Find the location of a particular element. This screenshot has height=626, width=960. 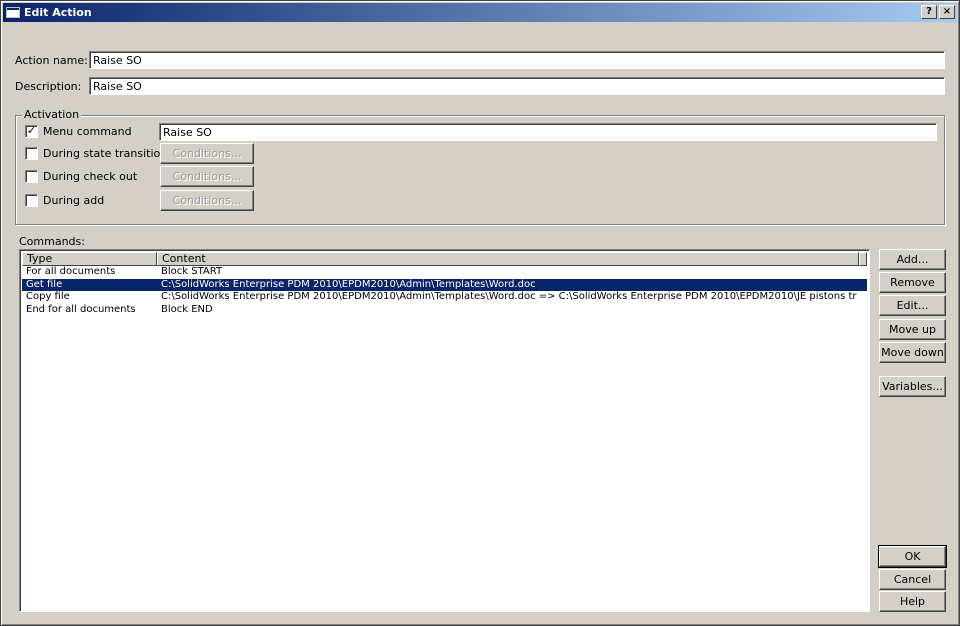

window-title: Edit Action is located at coordinates (58, 12).